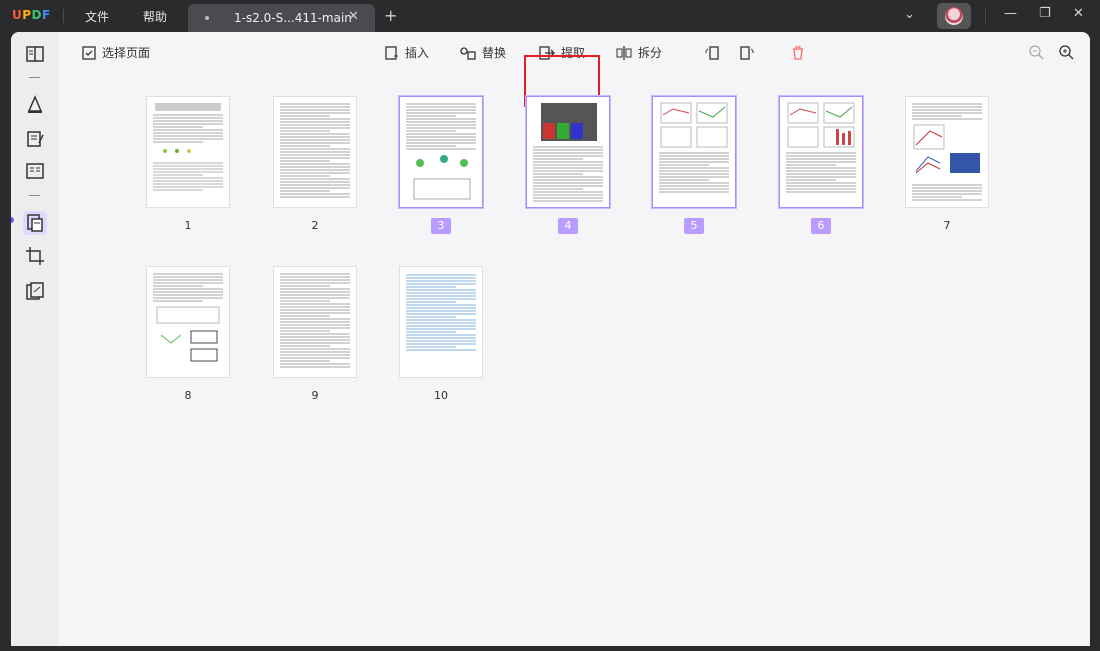 This screenshot has height=651, width=1100. Describe the element at coordinates (391, 52) in the screenshot. I see `insert-icon` at that location.